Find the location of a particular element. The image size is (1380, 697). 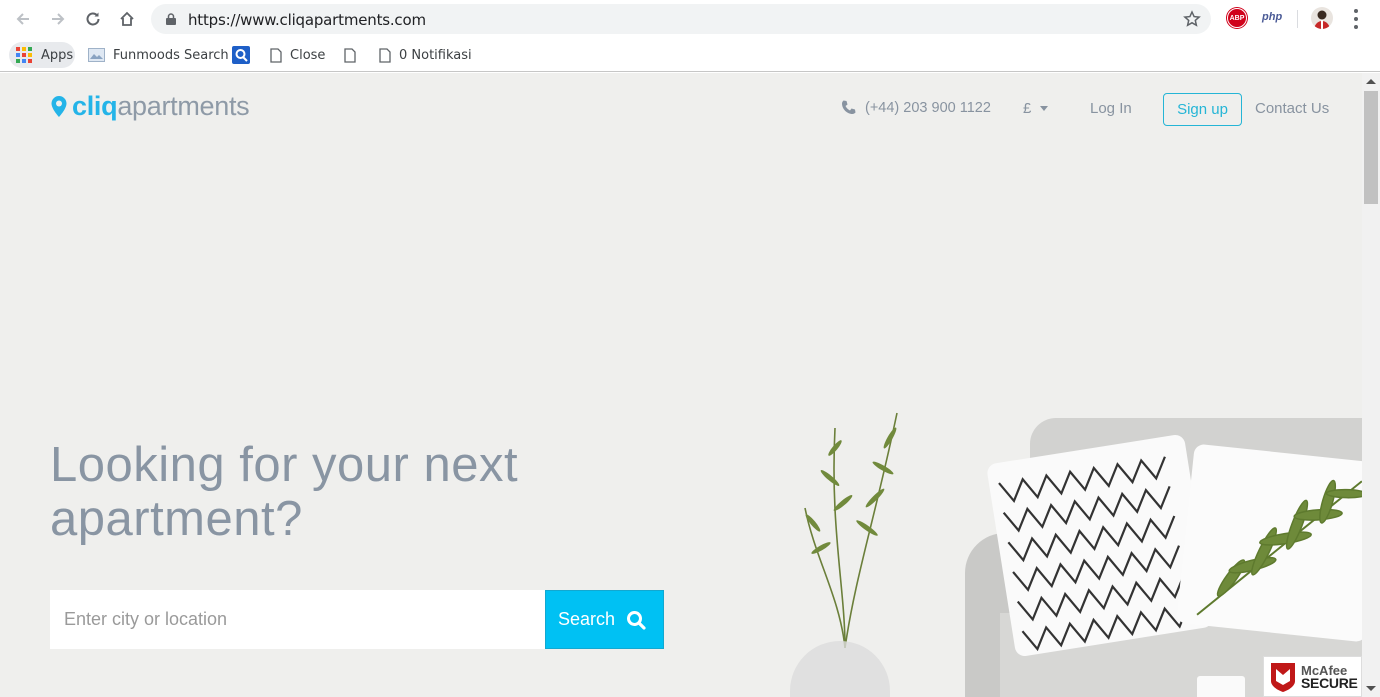

search-icon is located at coordinates (636, 620).